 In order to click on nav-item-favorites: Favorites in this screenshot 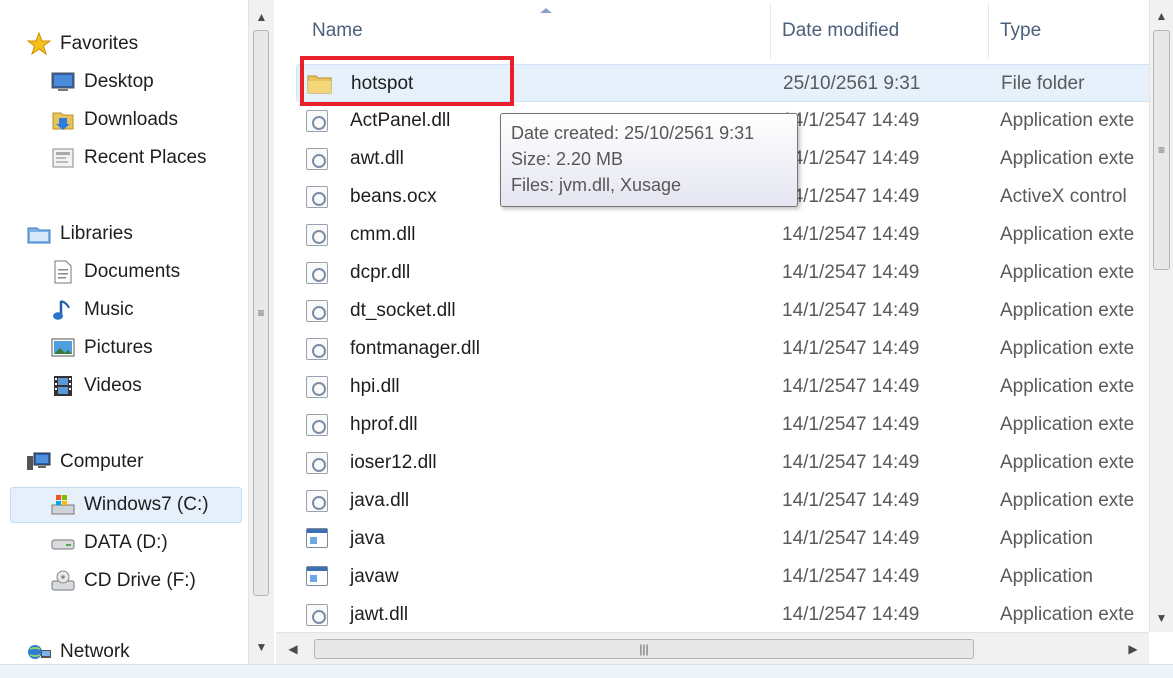, I will do `click(82, 44)`.